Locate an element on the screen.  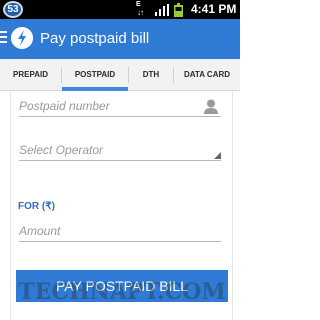
amount-section-label: FOR (₹) is located at coordinates (36, 206).